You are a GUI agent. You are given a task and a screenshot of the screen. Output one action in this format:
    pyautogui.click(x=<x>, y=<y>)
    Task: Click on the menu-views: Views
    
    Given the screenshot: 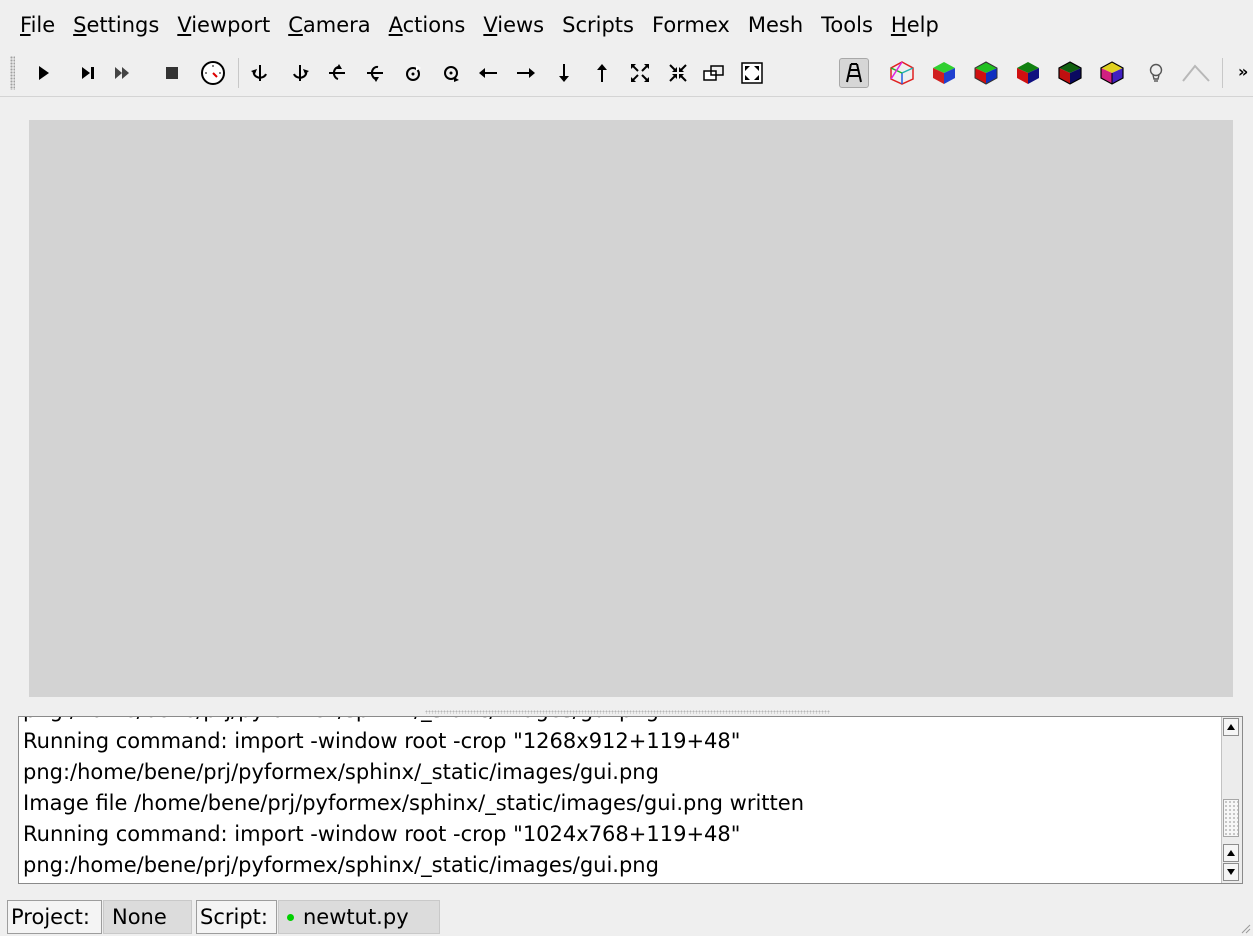 What is the action you would take?
    pyautogui.click(x=504, y=25)
    